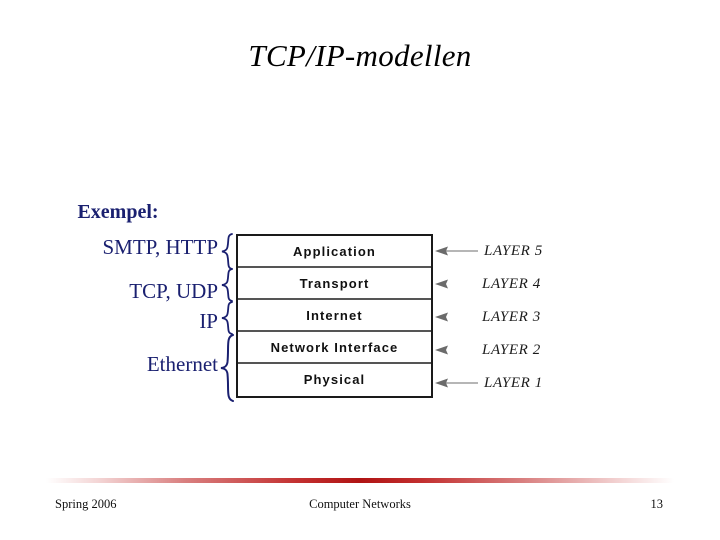 The image size is (720, 540). What do you see at coordinates (227, 318) in the screenshot?
I see `brace-icon-internet` at bounding box center [227, 318].